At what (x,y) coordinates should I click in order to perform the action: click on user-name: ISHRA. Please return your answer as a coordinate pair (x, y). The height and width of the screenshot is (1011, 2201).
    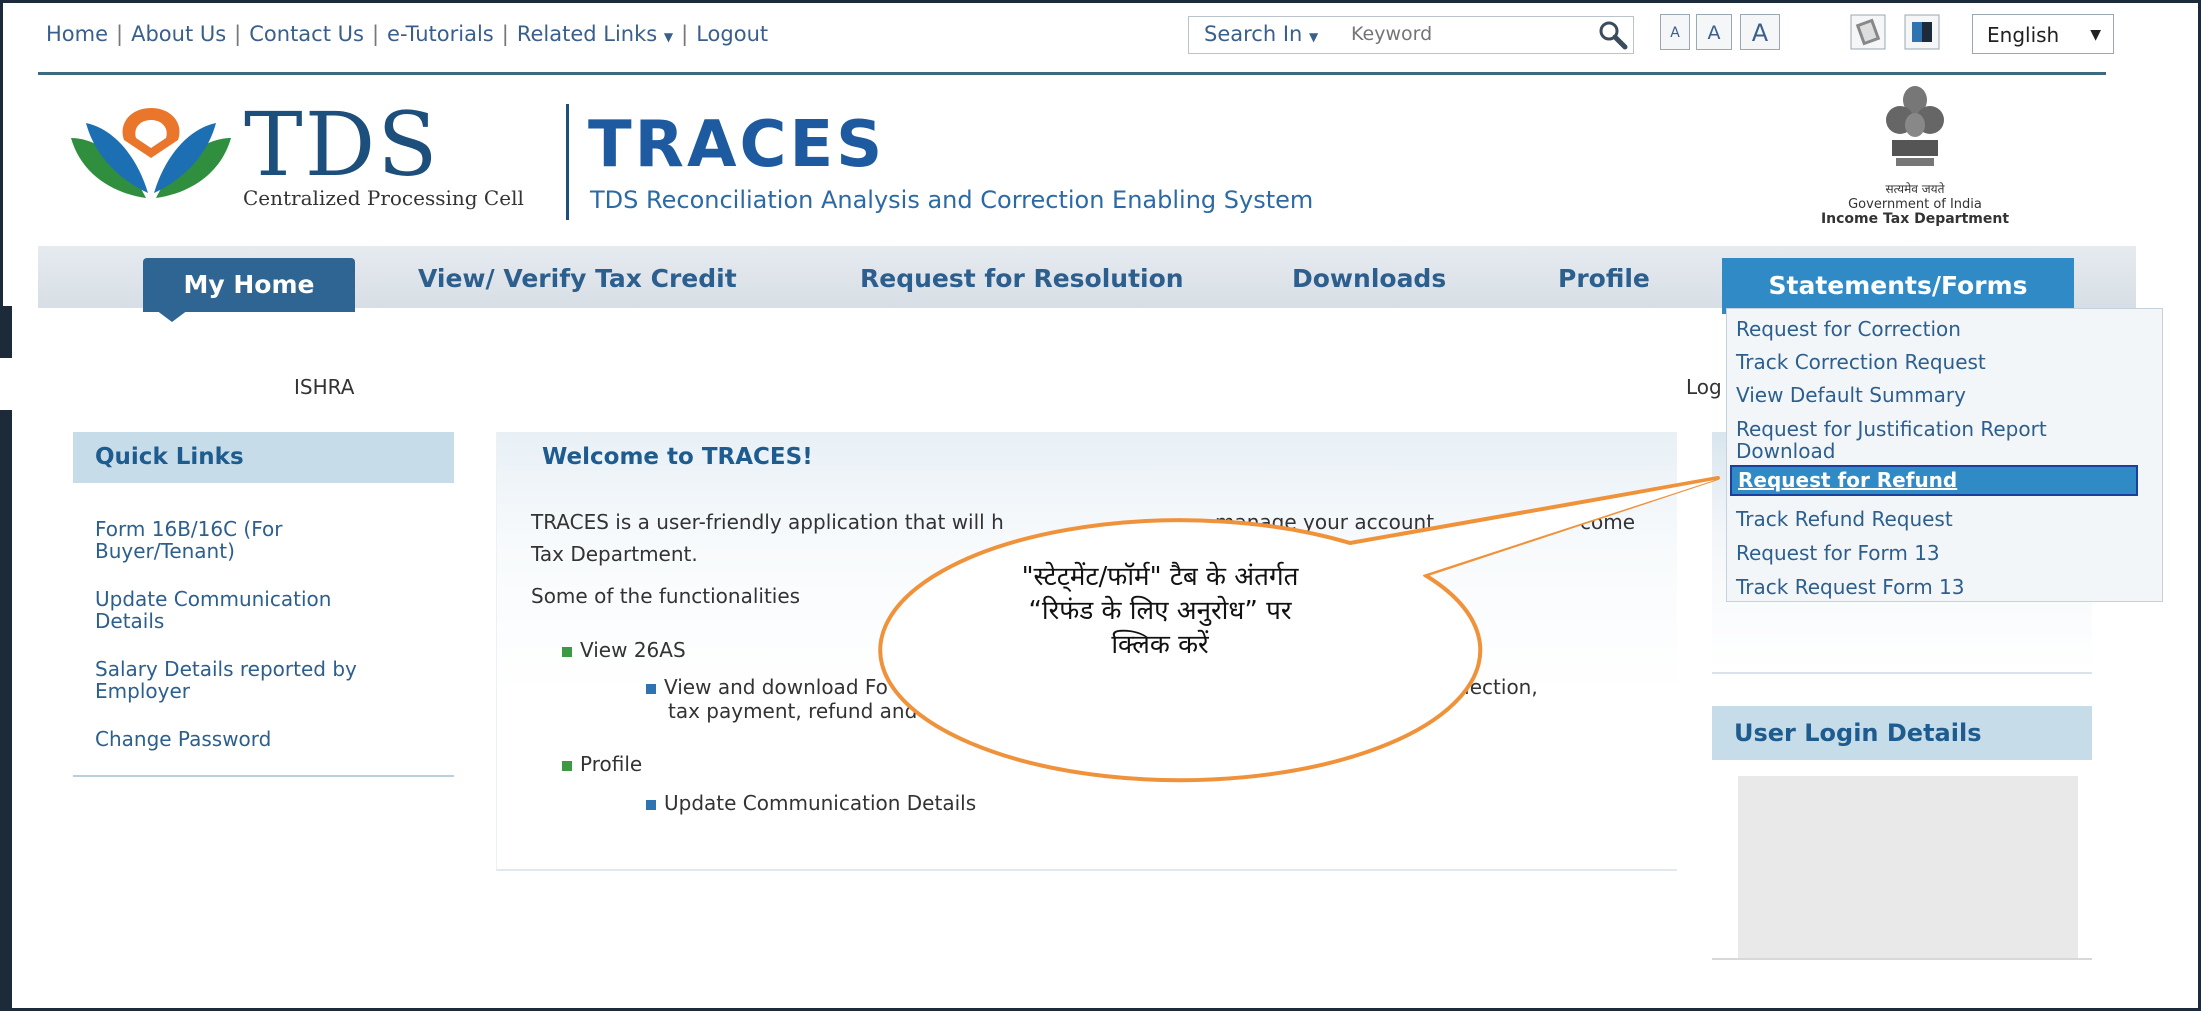
    Looking at the image, I should click on (324, 387).